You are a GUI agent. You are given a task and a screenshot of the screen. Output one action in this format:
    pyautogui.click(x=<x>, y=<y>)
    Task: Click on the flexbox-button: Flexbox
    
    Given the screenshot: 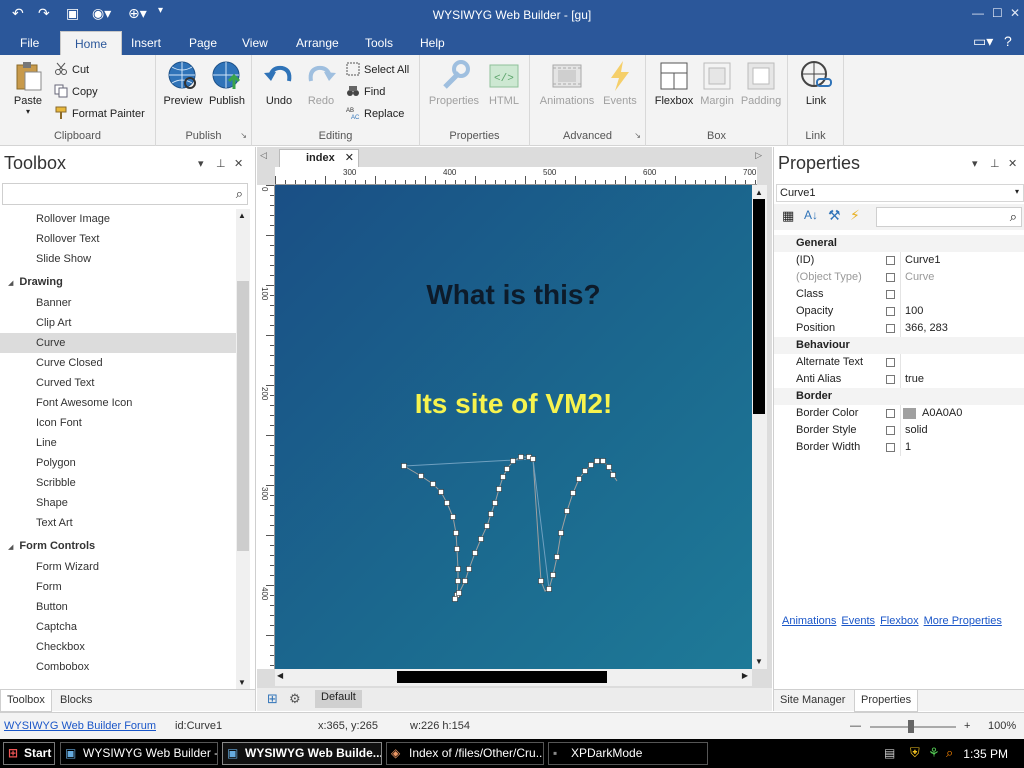 What is the action you would take?
    pyautogui.click(x=674, y=83)
    